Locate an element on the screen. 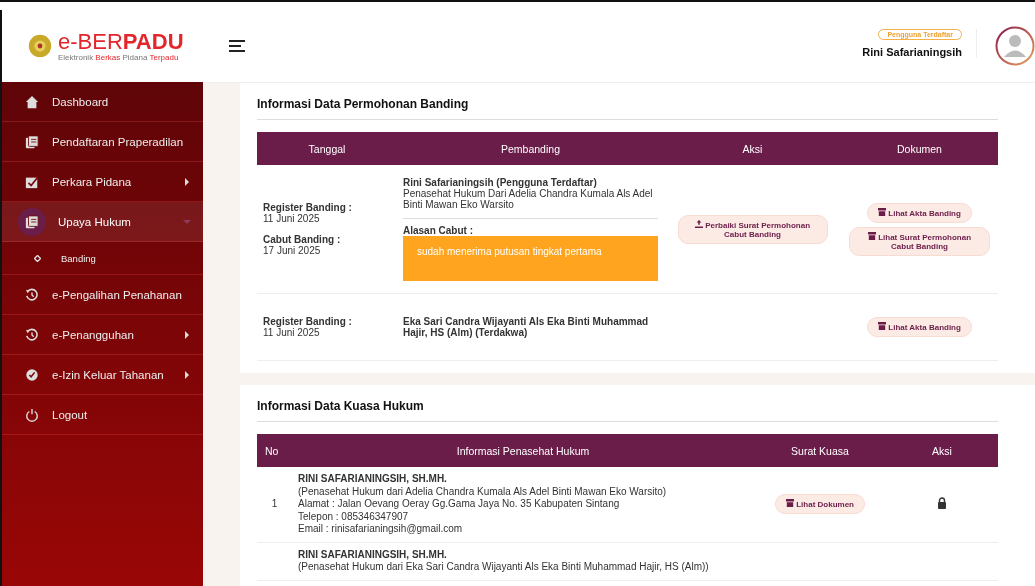 This screenshot has height=586, width=1035. lawyer-detail: Telepon : 085346347907 is located at coordinates (354, 516).